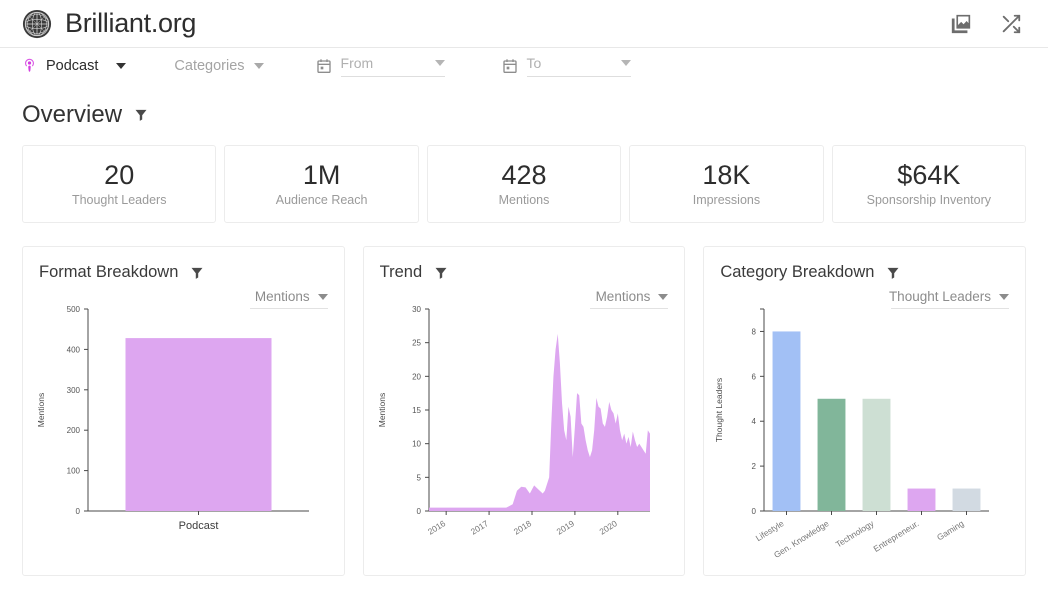 This screenshot has width=1048, height=606. I want to click on globe-sphere-icon, so click(37, 23).